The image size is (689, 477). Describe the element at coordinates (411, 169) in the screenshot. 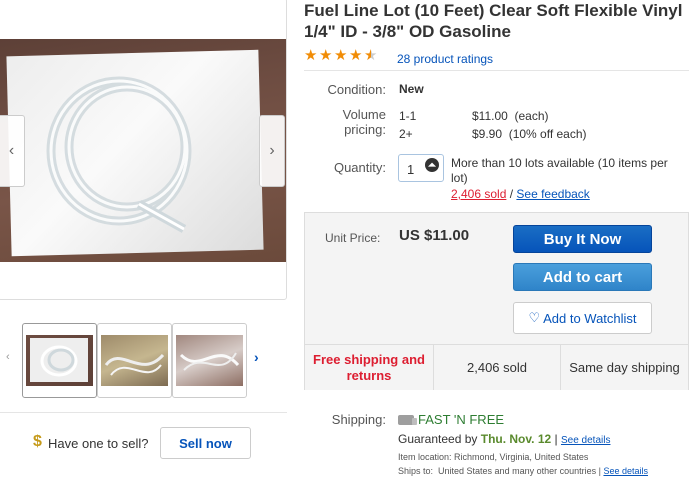

I see `quantity-value: 1` at that location.